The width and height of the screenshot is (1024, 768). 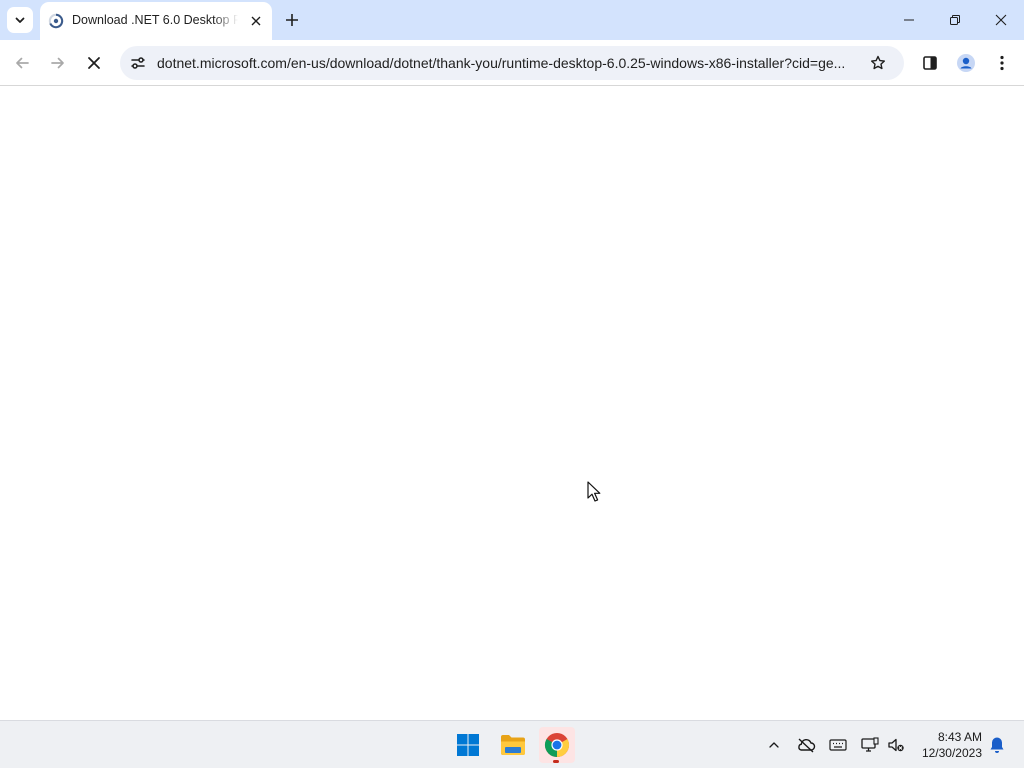 I want to click on forward-button, so click(x=58, y=63).